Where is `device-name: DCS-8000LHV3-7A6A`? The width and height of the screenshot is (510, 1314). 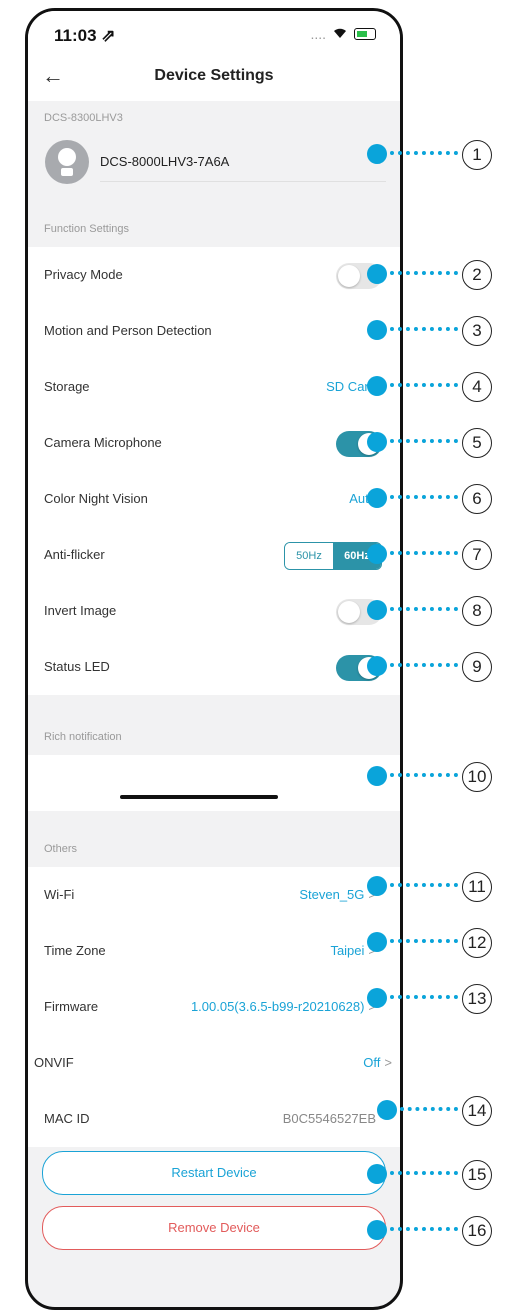
device-name: DCS-8000LHV3-7A6A is located at coordinates (165, 161).